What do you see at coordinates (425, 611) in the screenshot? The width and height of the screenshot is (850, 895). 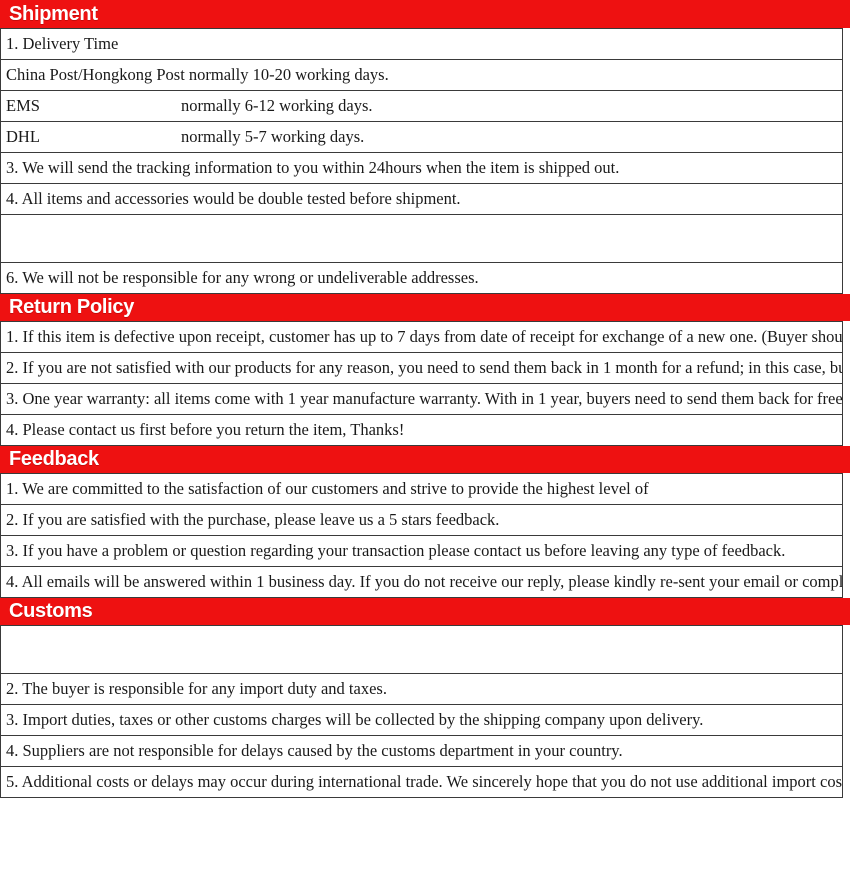 I see `section-header-customs: Customs` at bounding box center [425, 611].